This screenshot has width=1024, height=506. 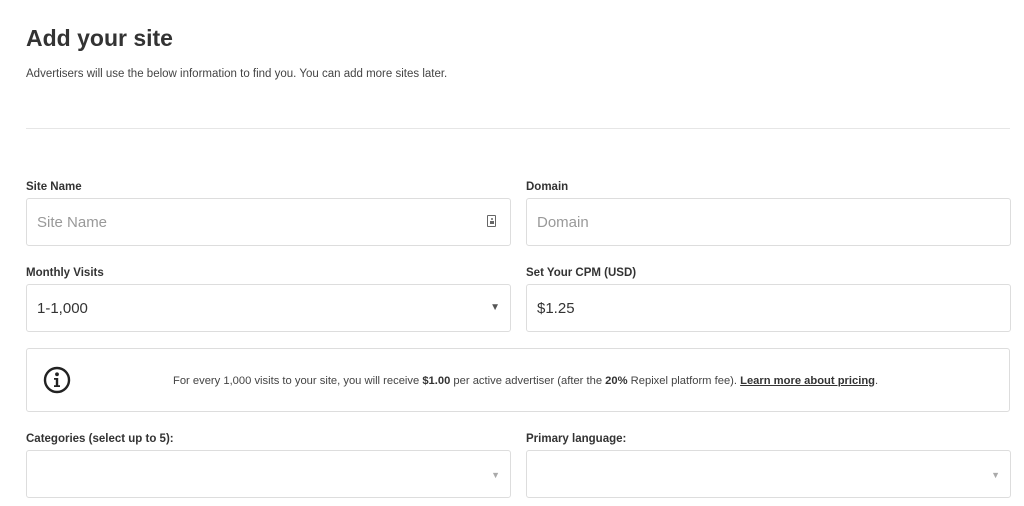 What do you see at coordinates (65, 273) in the screenshot?
I see `monthly-visits-label: Monthly Visits` at bounding box center [65, 273].